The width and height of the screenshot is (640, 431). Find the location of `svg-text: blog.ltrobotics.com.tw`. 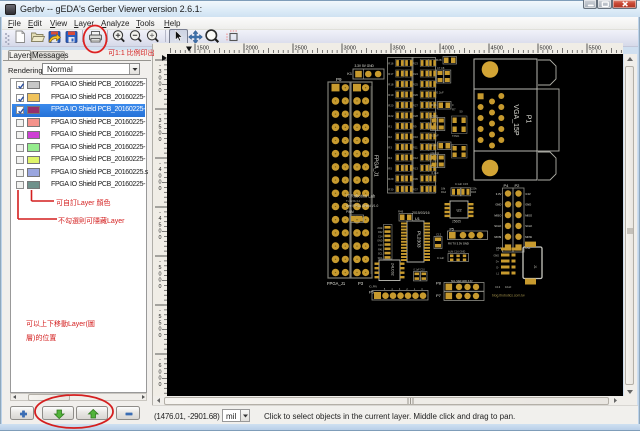

svg-text: blog.ltrobotics.com.tw is located at coordinates (508, 296).